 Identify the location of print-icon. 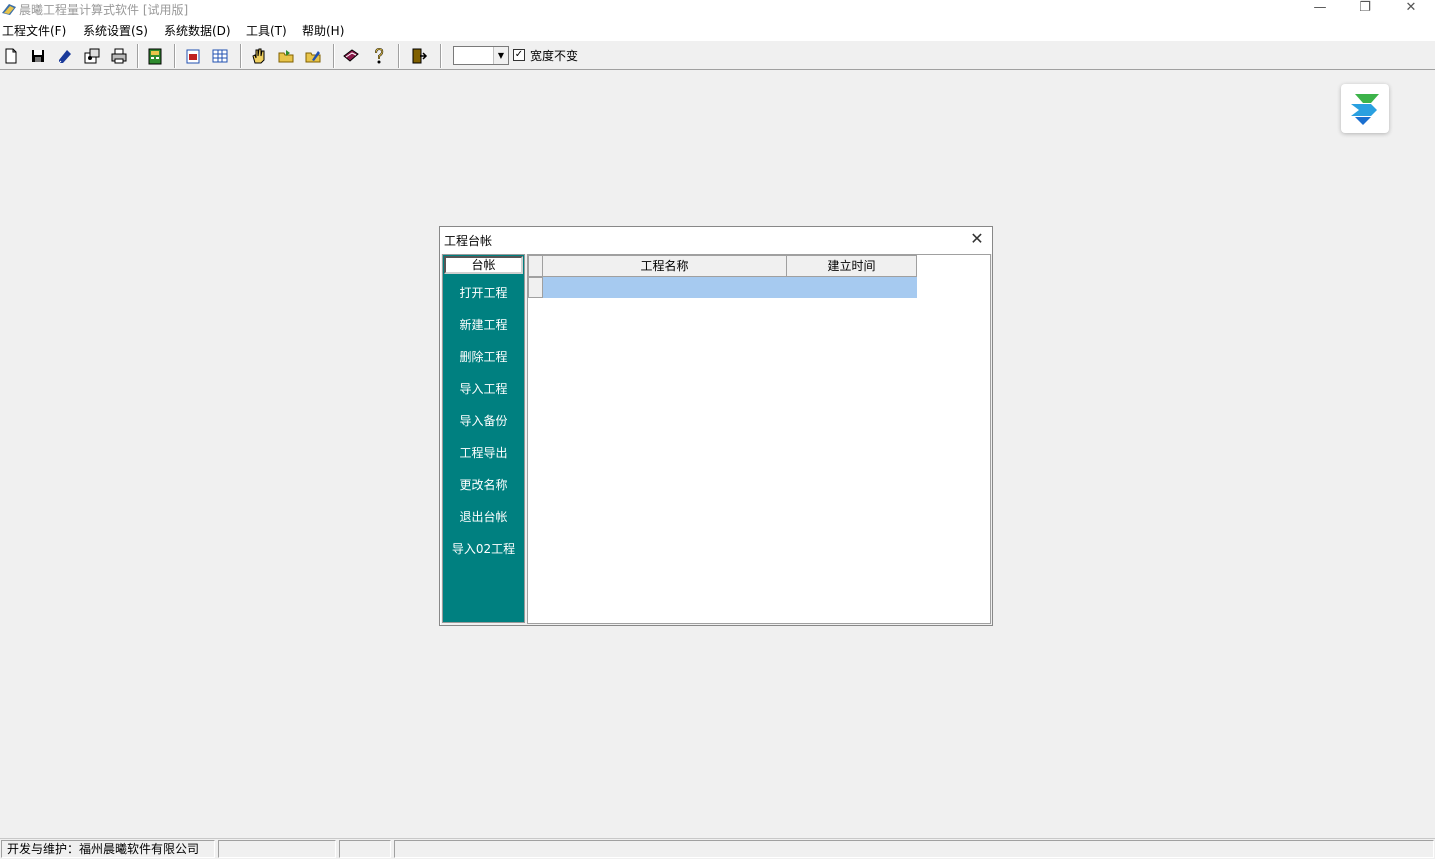
(119, 56).